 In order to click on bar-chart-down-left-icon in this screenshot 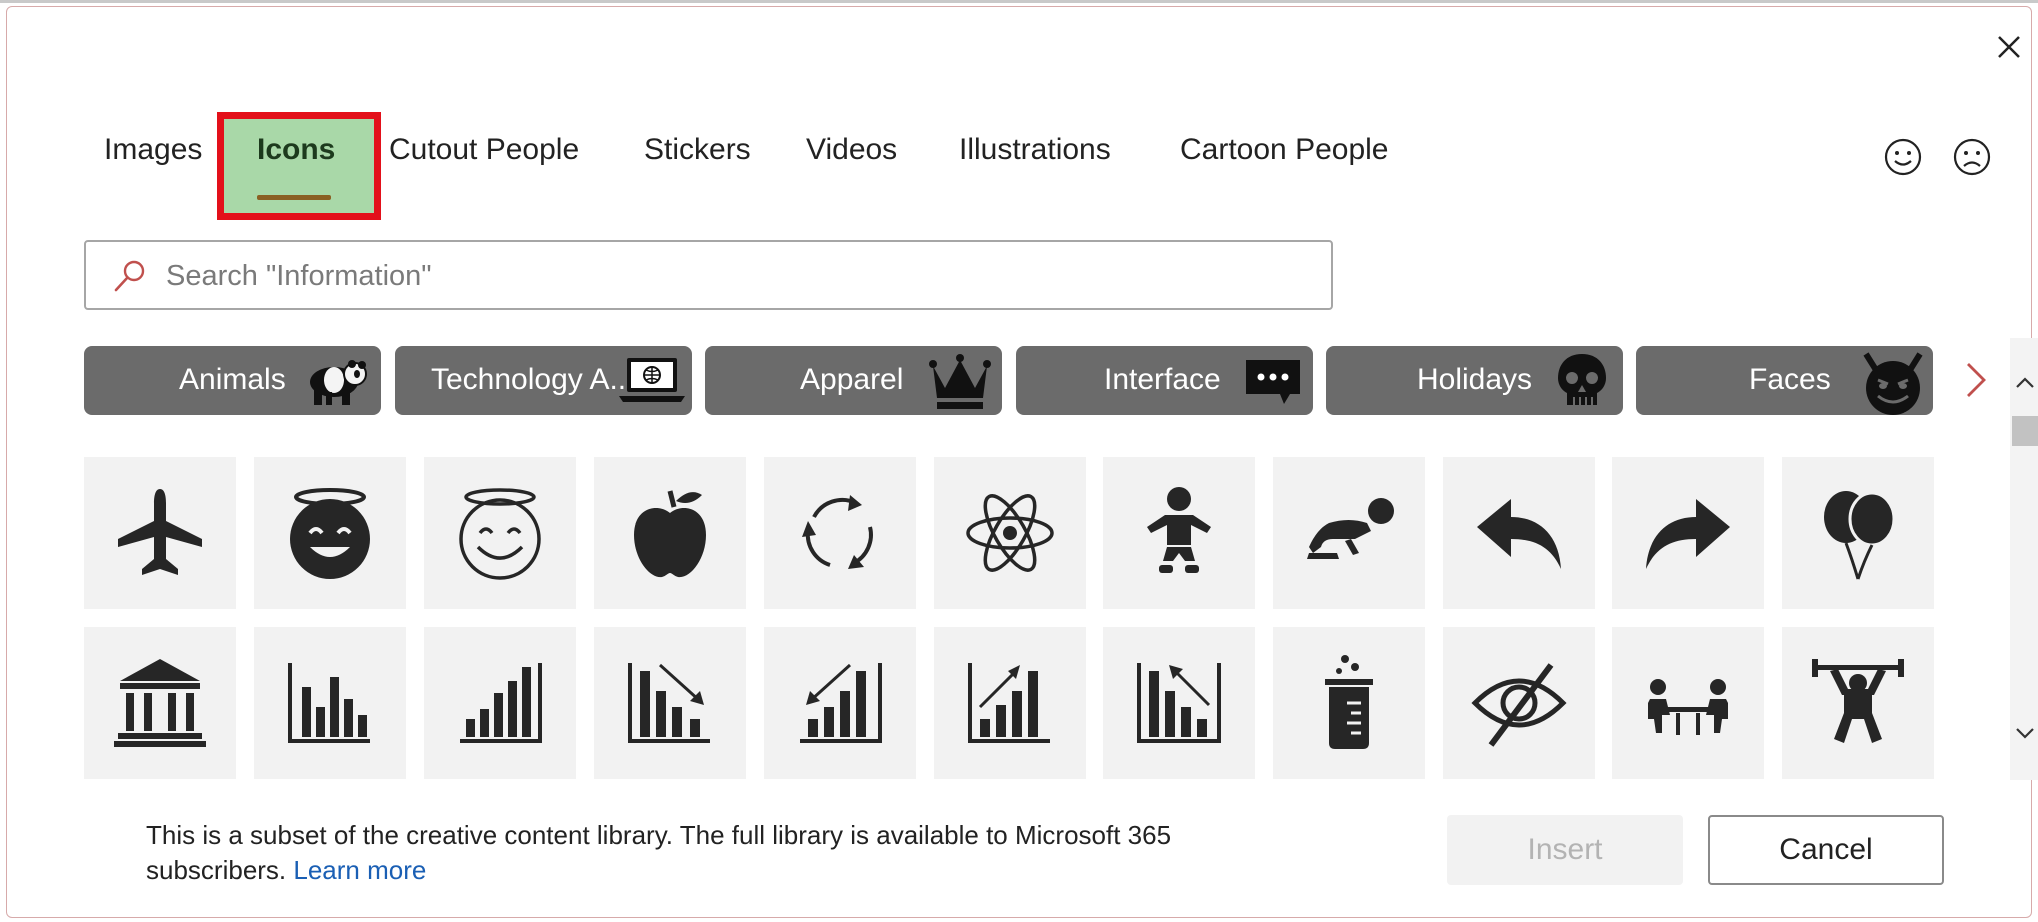, I will do `click(841, 703)`.